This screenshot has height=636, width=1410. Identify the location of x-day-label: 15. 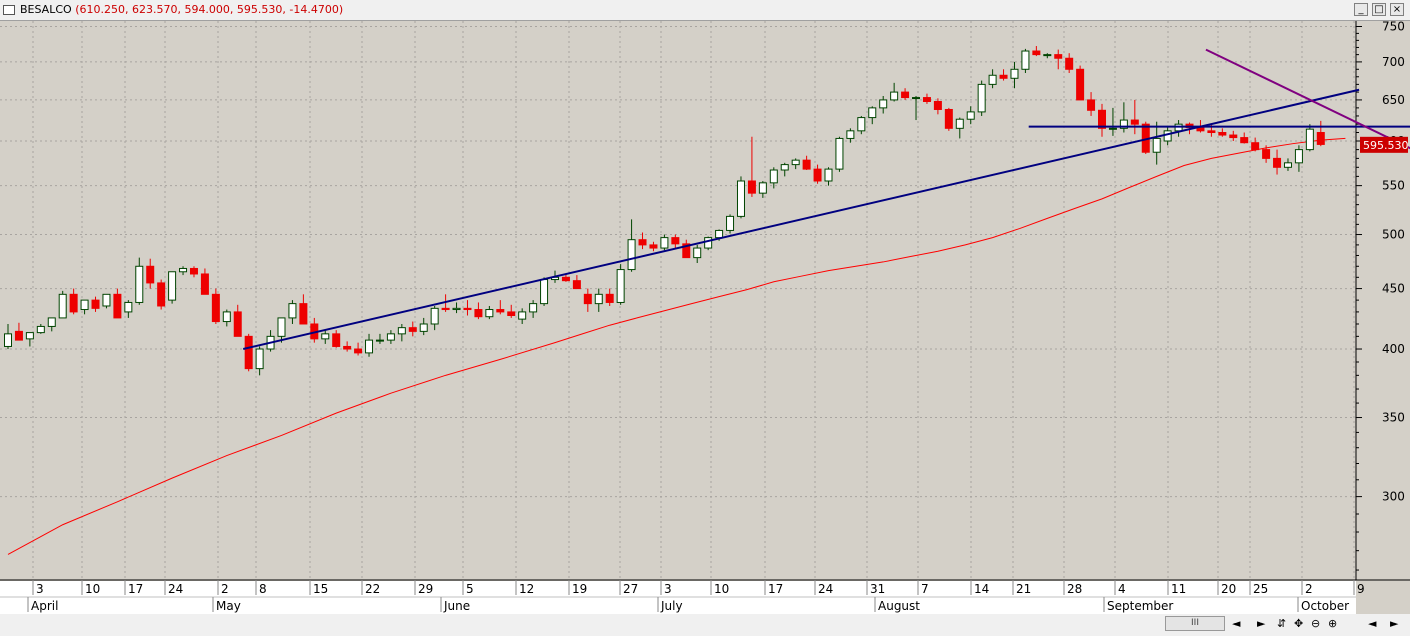
(320, 589).